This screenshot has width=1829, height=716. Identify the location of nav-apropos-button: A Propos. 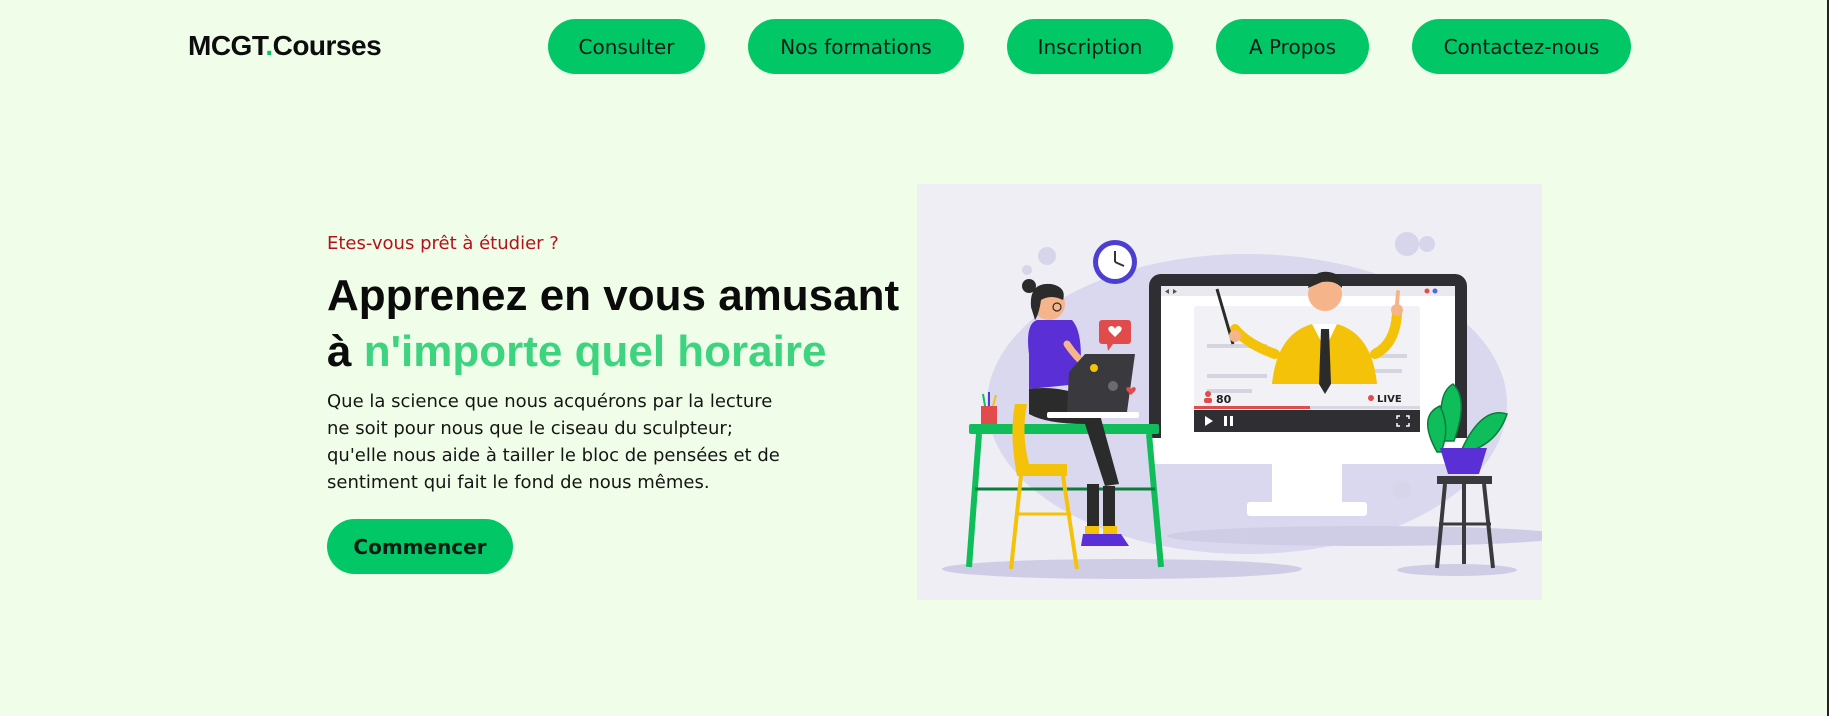
(1292, 46).